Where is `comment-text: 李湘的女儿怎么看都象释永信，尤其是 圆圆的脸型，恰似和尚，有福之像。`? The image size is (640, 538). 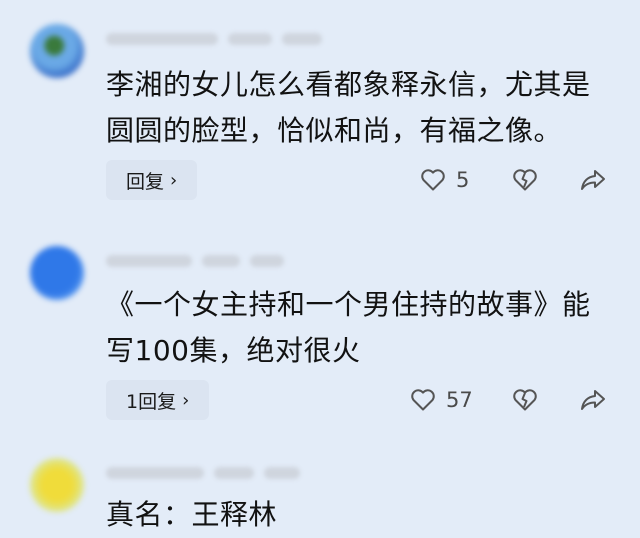
comment-text: 李湘的女儿怎么看都象释永信，尤其是 圆圆的脸型，恰似和尚，有福之像。 is located at coordinates (348, 107).